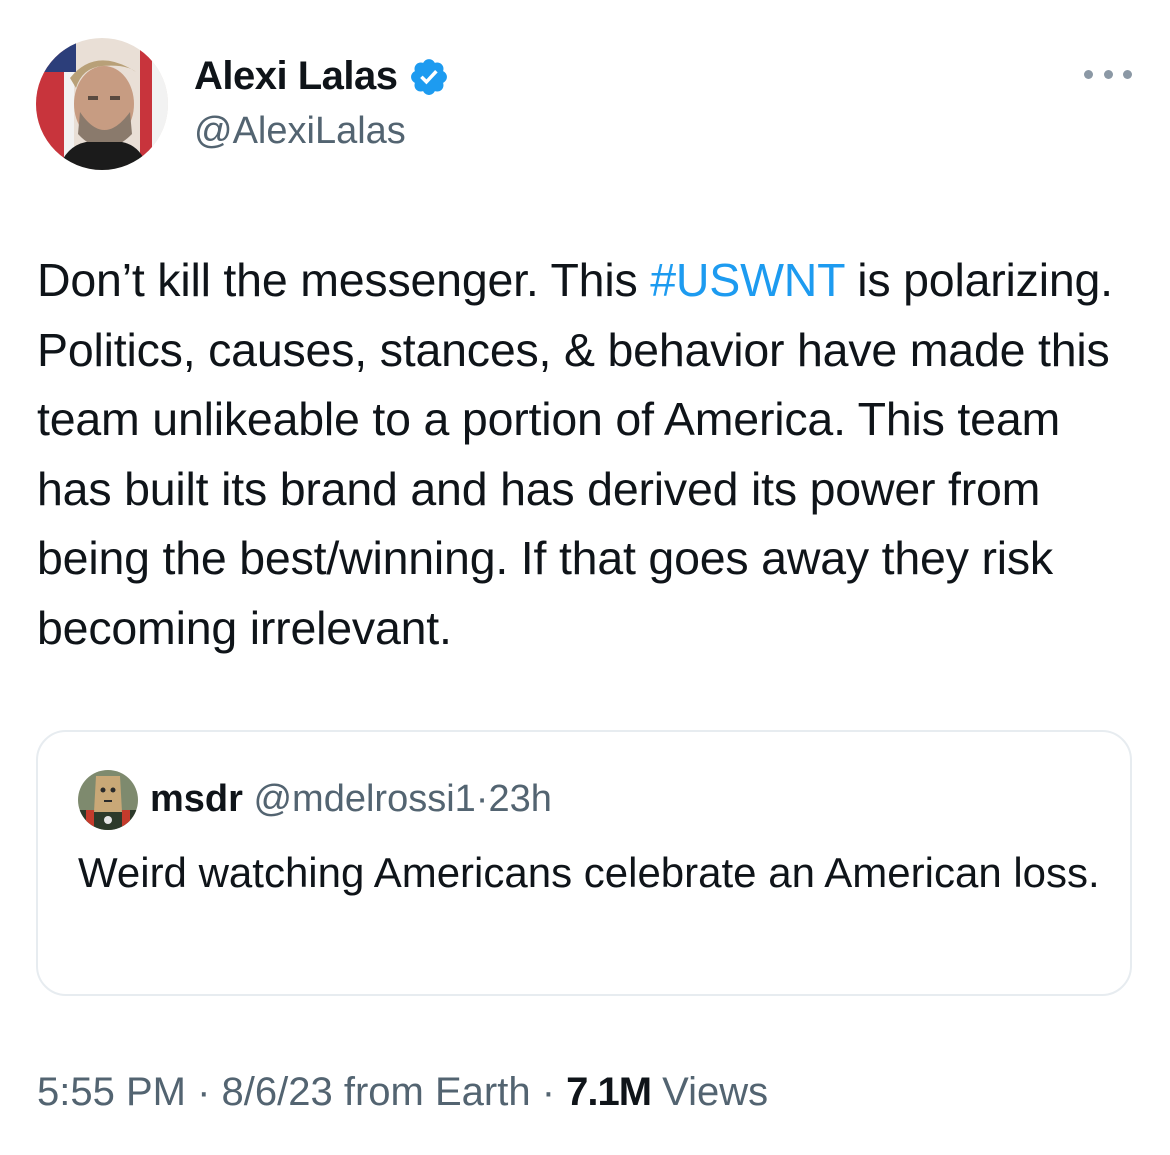 This screenshot has height=1155, width=1170. Describe the element at coordinates (111, 1092) in the screenshot. I see `tweet-time: 5:55 PM` at that location.